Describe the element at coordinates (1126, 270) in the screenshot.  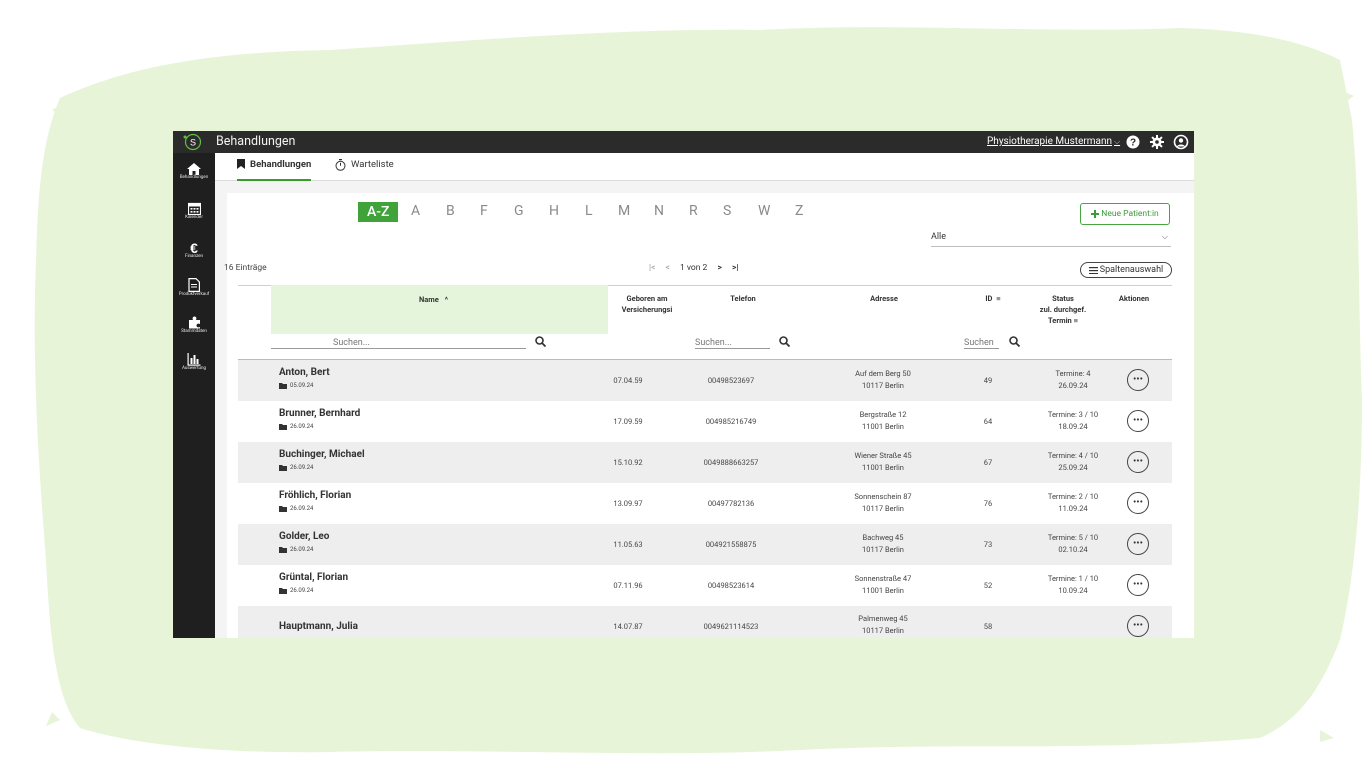
I see `column-select-button: Spaltenauswahl` at that location.